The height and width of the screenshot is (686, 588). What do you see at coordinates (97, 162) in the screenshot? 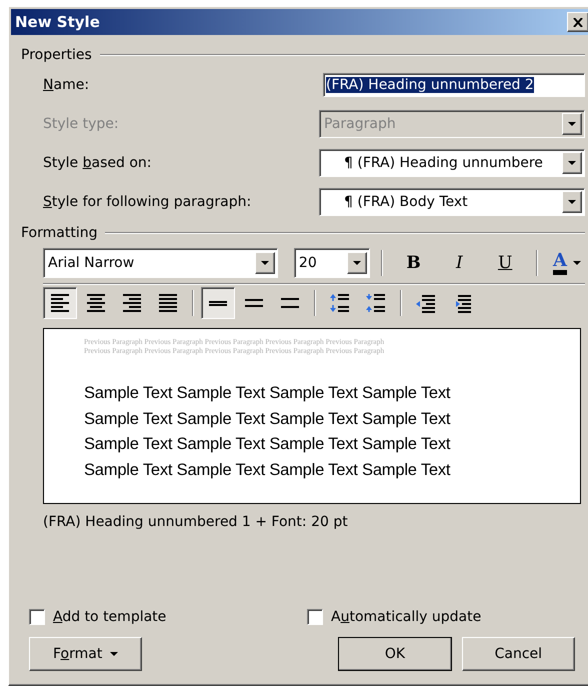
I see `field-label: Style based on:` at bounding box center [97, 162].